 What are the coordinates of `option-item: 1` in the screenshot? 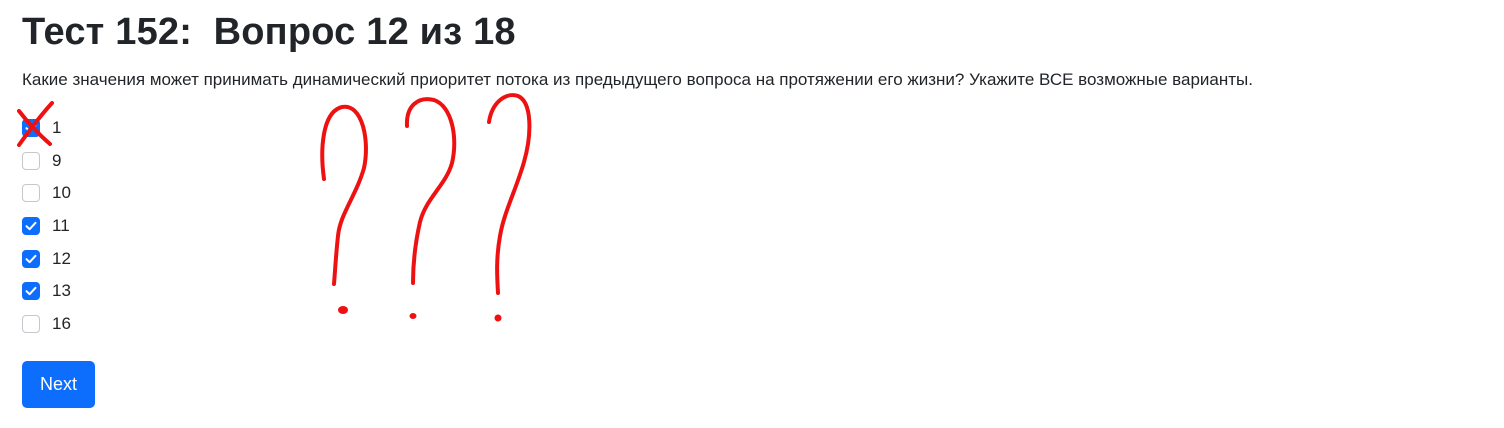 It's located at (46, 128).